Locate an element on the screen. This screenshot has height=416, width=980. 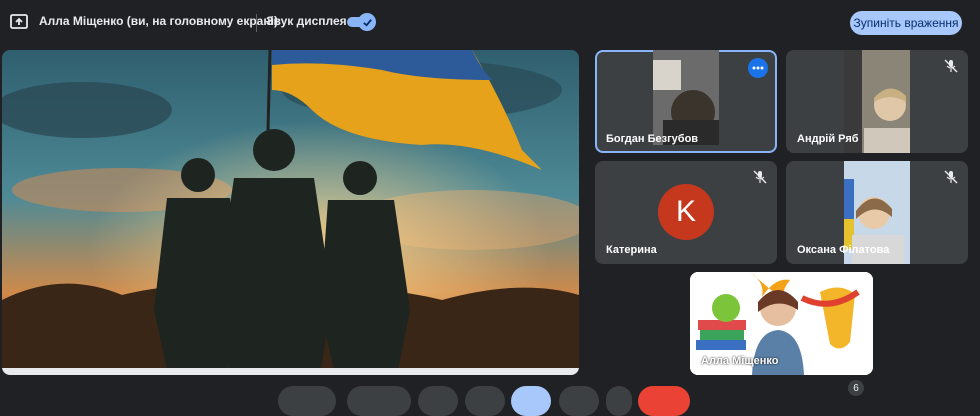
check-icon is located at coordinates (367, 22).